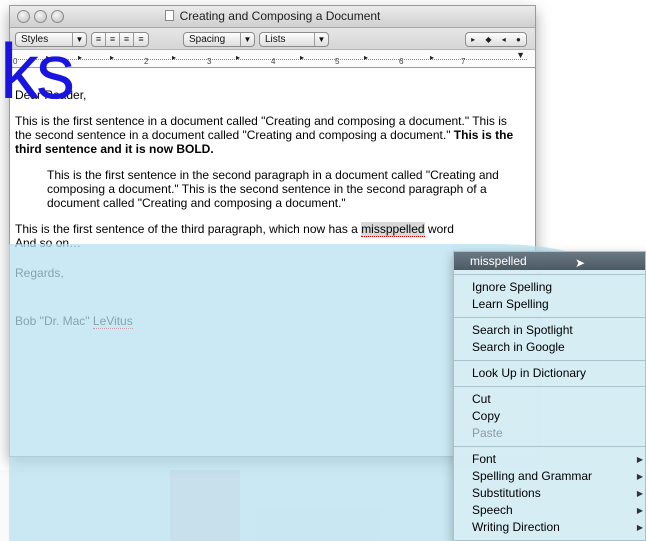  I want to click on menu-item-learn-spelling: Learn Spelling, so click(549, 304).